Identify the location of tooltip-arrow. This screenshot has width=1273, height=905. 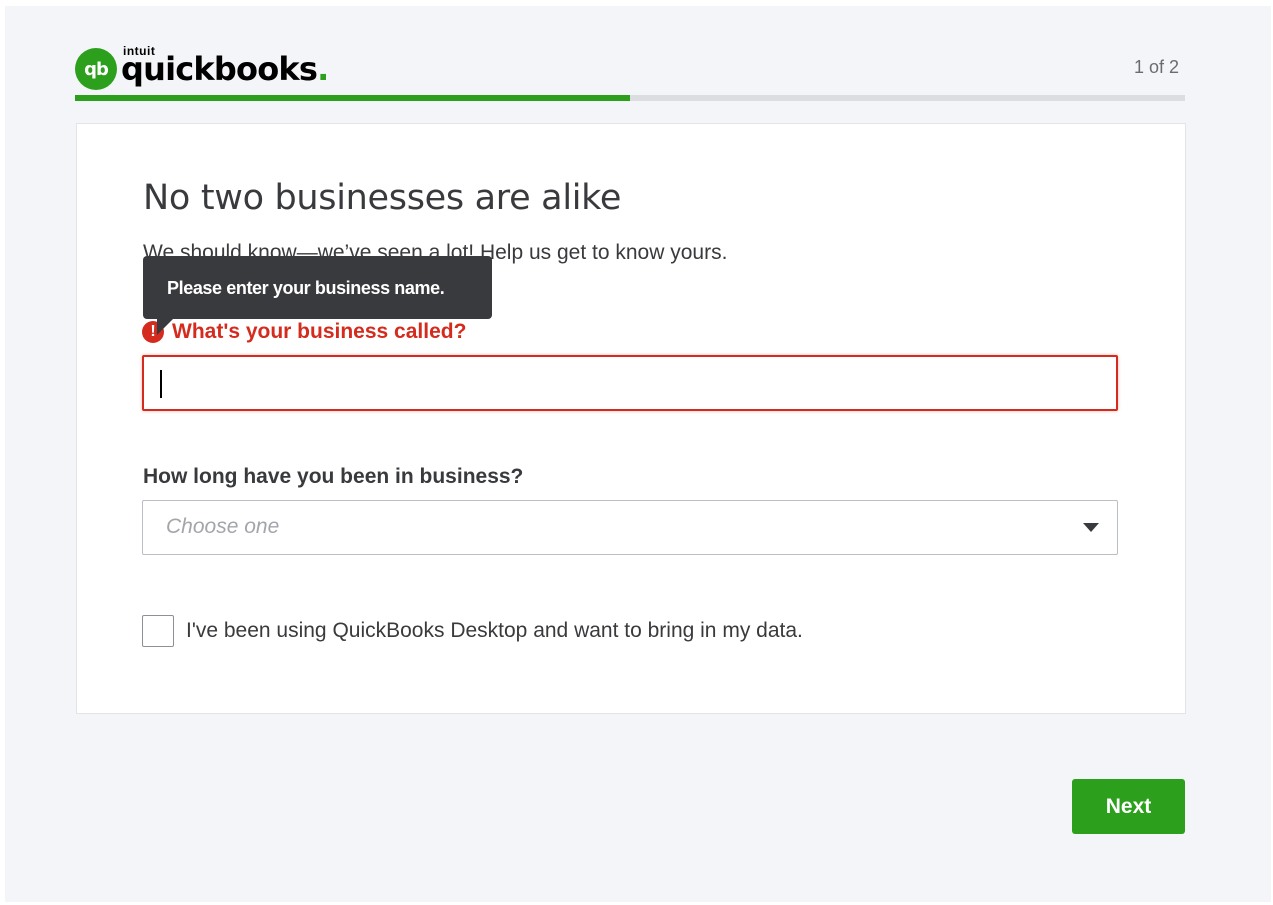
(165, 327).